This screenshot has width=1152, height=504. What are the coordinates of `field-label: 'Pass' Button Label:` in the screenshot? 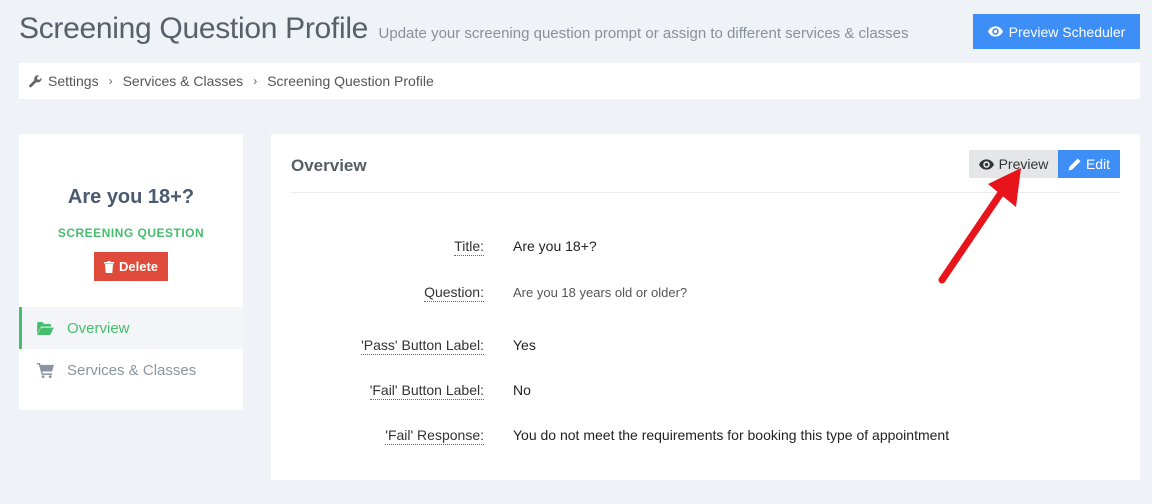 It's located at (422, 346).